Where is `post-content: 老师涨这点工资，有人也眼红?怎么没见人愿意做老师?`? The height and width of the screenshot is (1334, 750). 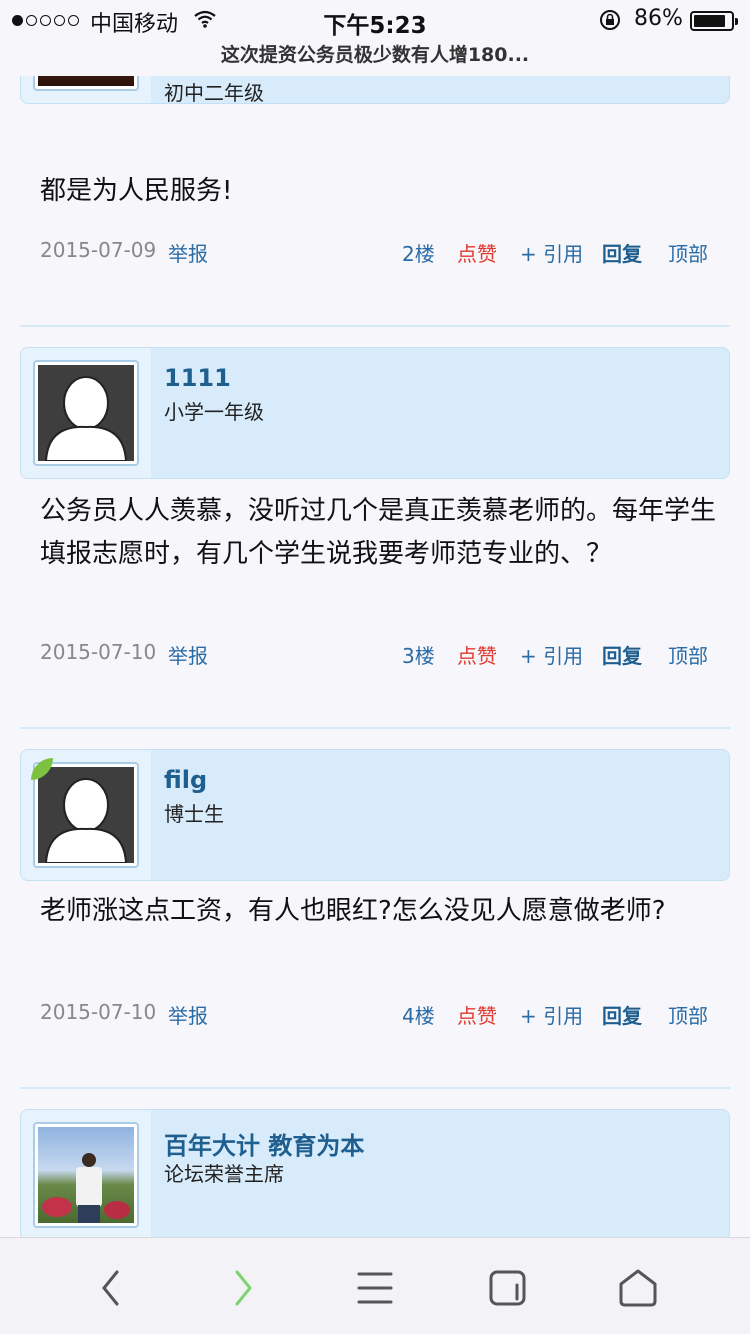
post-content: 老师涨这点工资，有人也眼红?怎么没见人愿意做老师? is located at coordinates (353, 911).